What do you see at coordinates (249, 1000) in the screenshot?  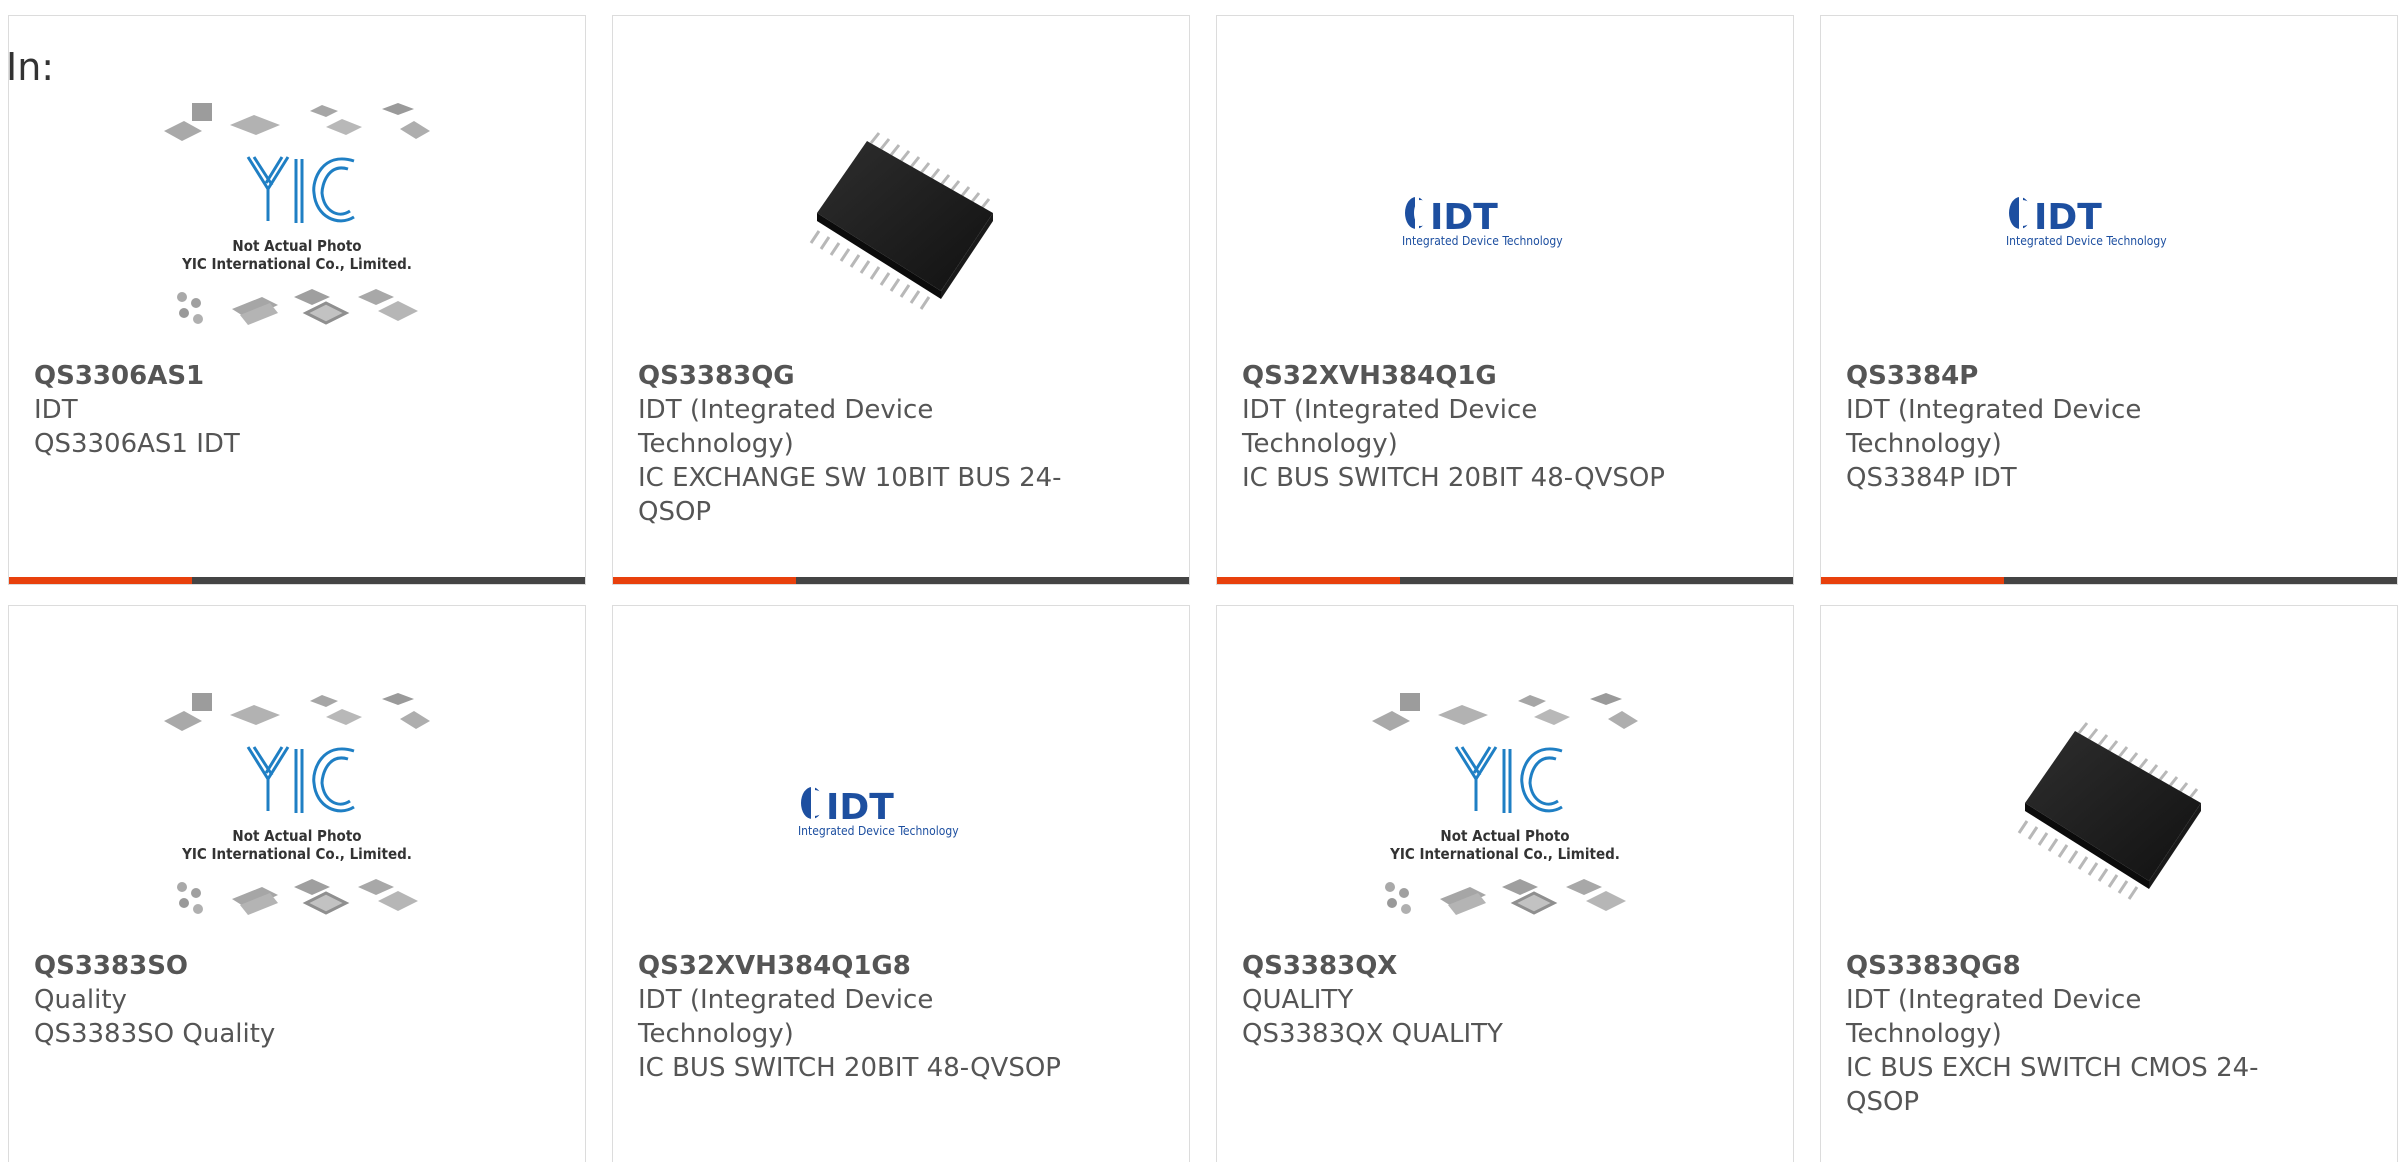 I see `product-info: QS3383SO Quality QS3383SO Quality` at bounding box center [249, 1000].